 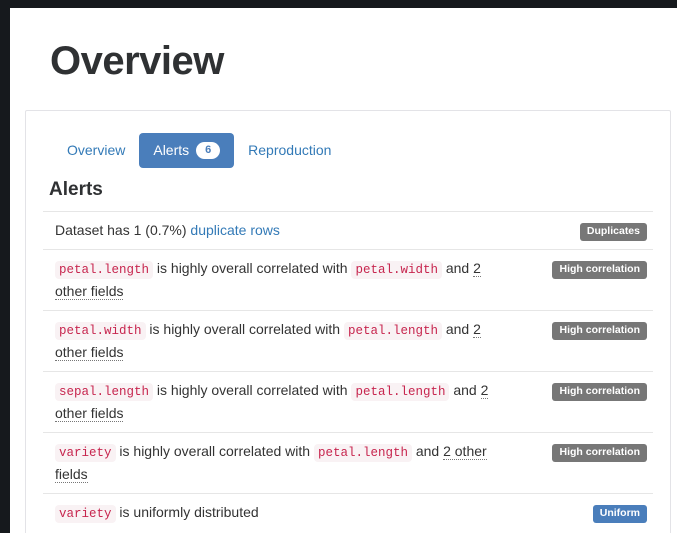 I want to click on tab-bar: Overview Alerts 6 Reproduction, so click(x=348, y=139).